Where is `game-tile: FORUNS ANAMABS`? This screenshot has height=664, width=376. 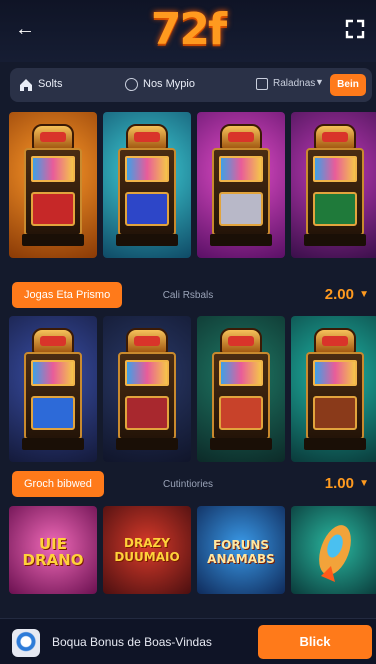 game-tile: FORUNS ANAMABS is located at coordinates (241, 550).